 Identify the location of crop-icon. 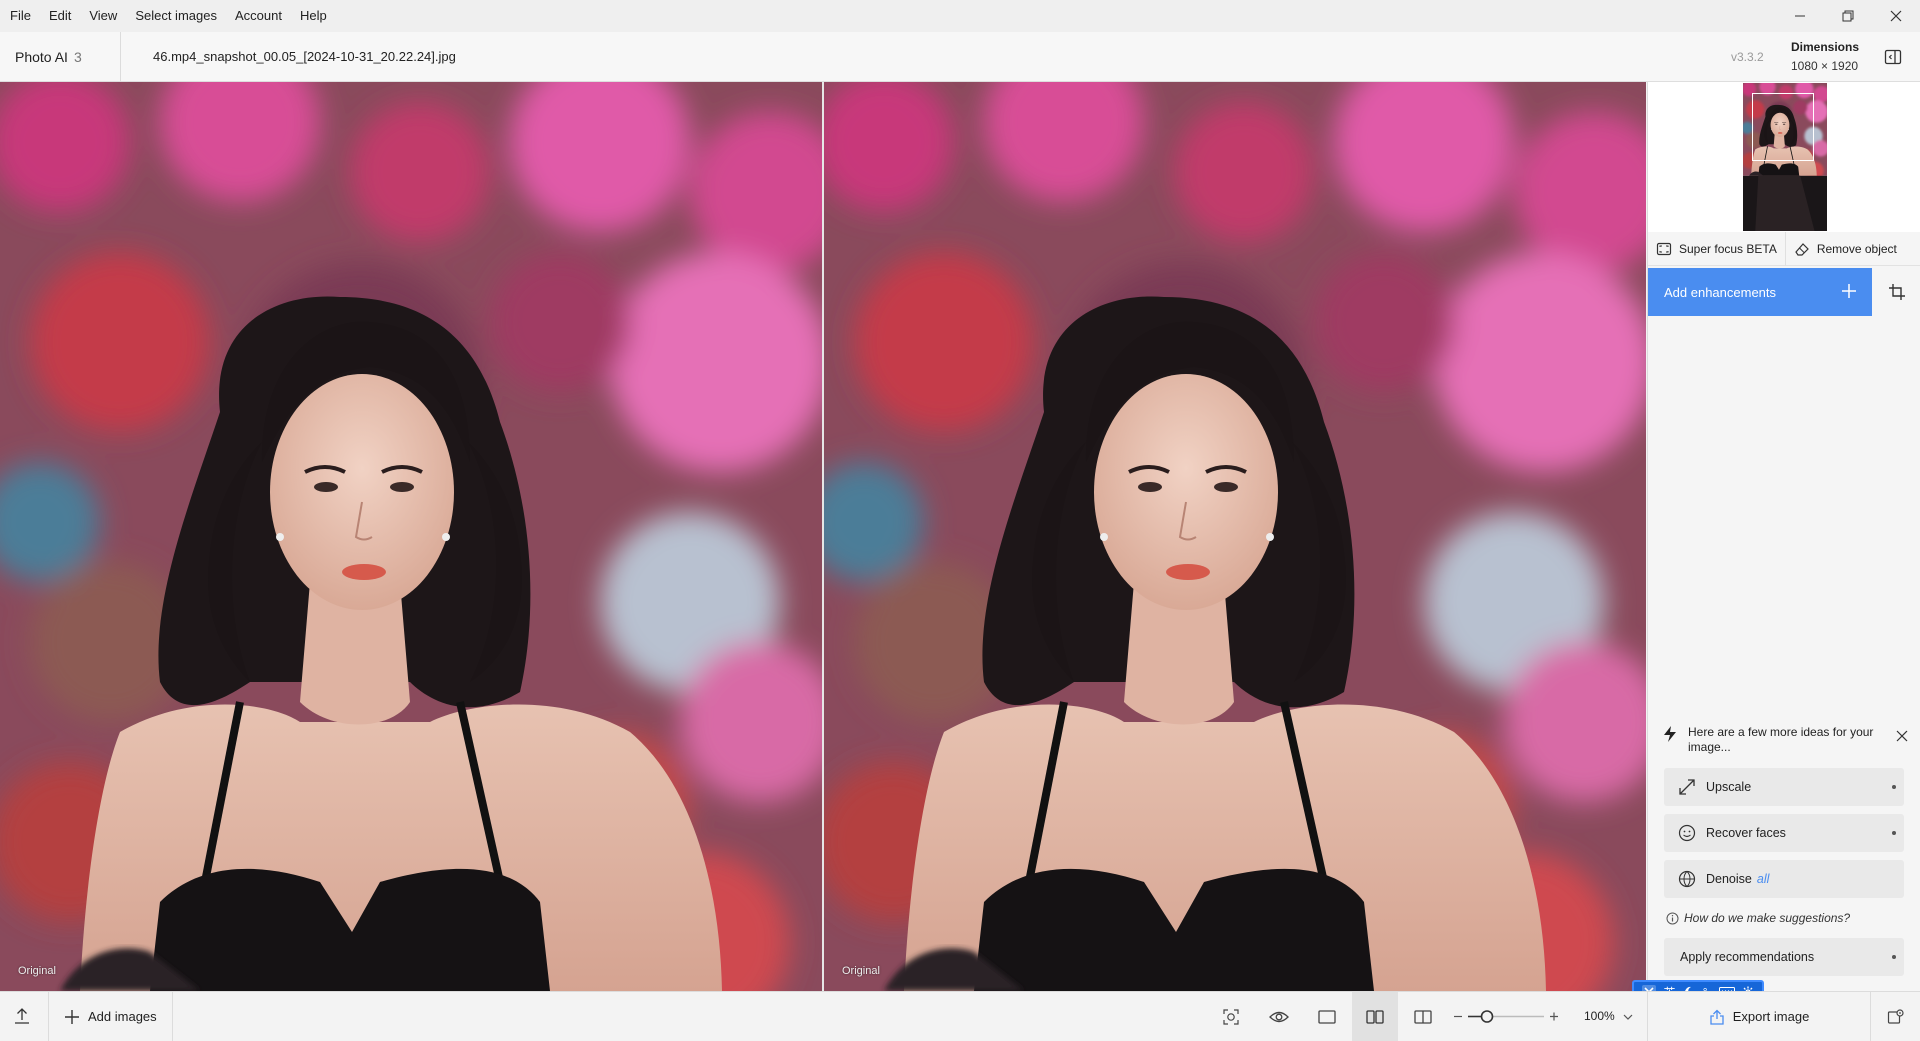
(1896, 292).